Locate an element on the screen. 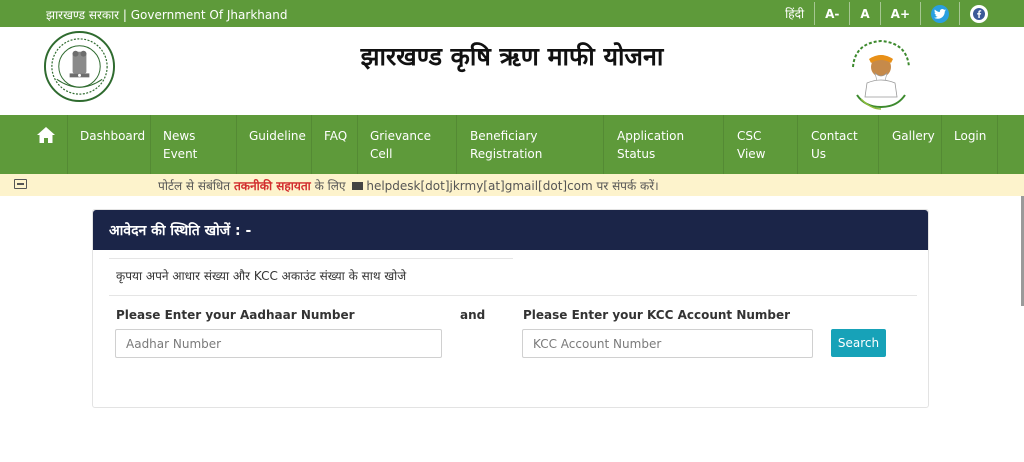 This screenshot has width=1024, height=462. nav-item-label-line2: View is located at coordinates (751, 154).